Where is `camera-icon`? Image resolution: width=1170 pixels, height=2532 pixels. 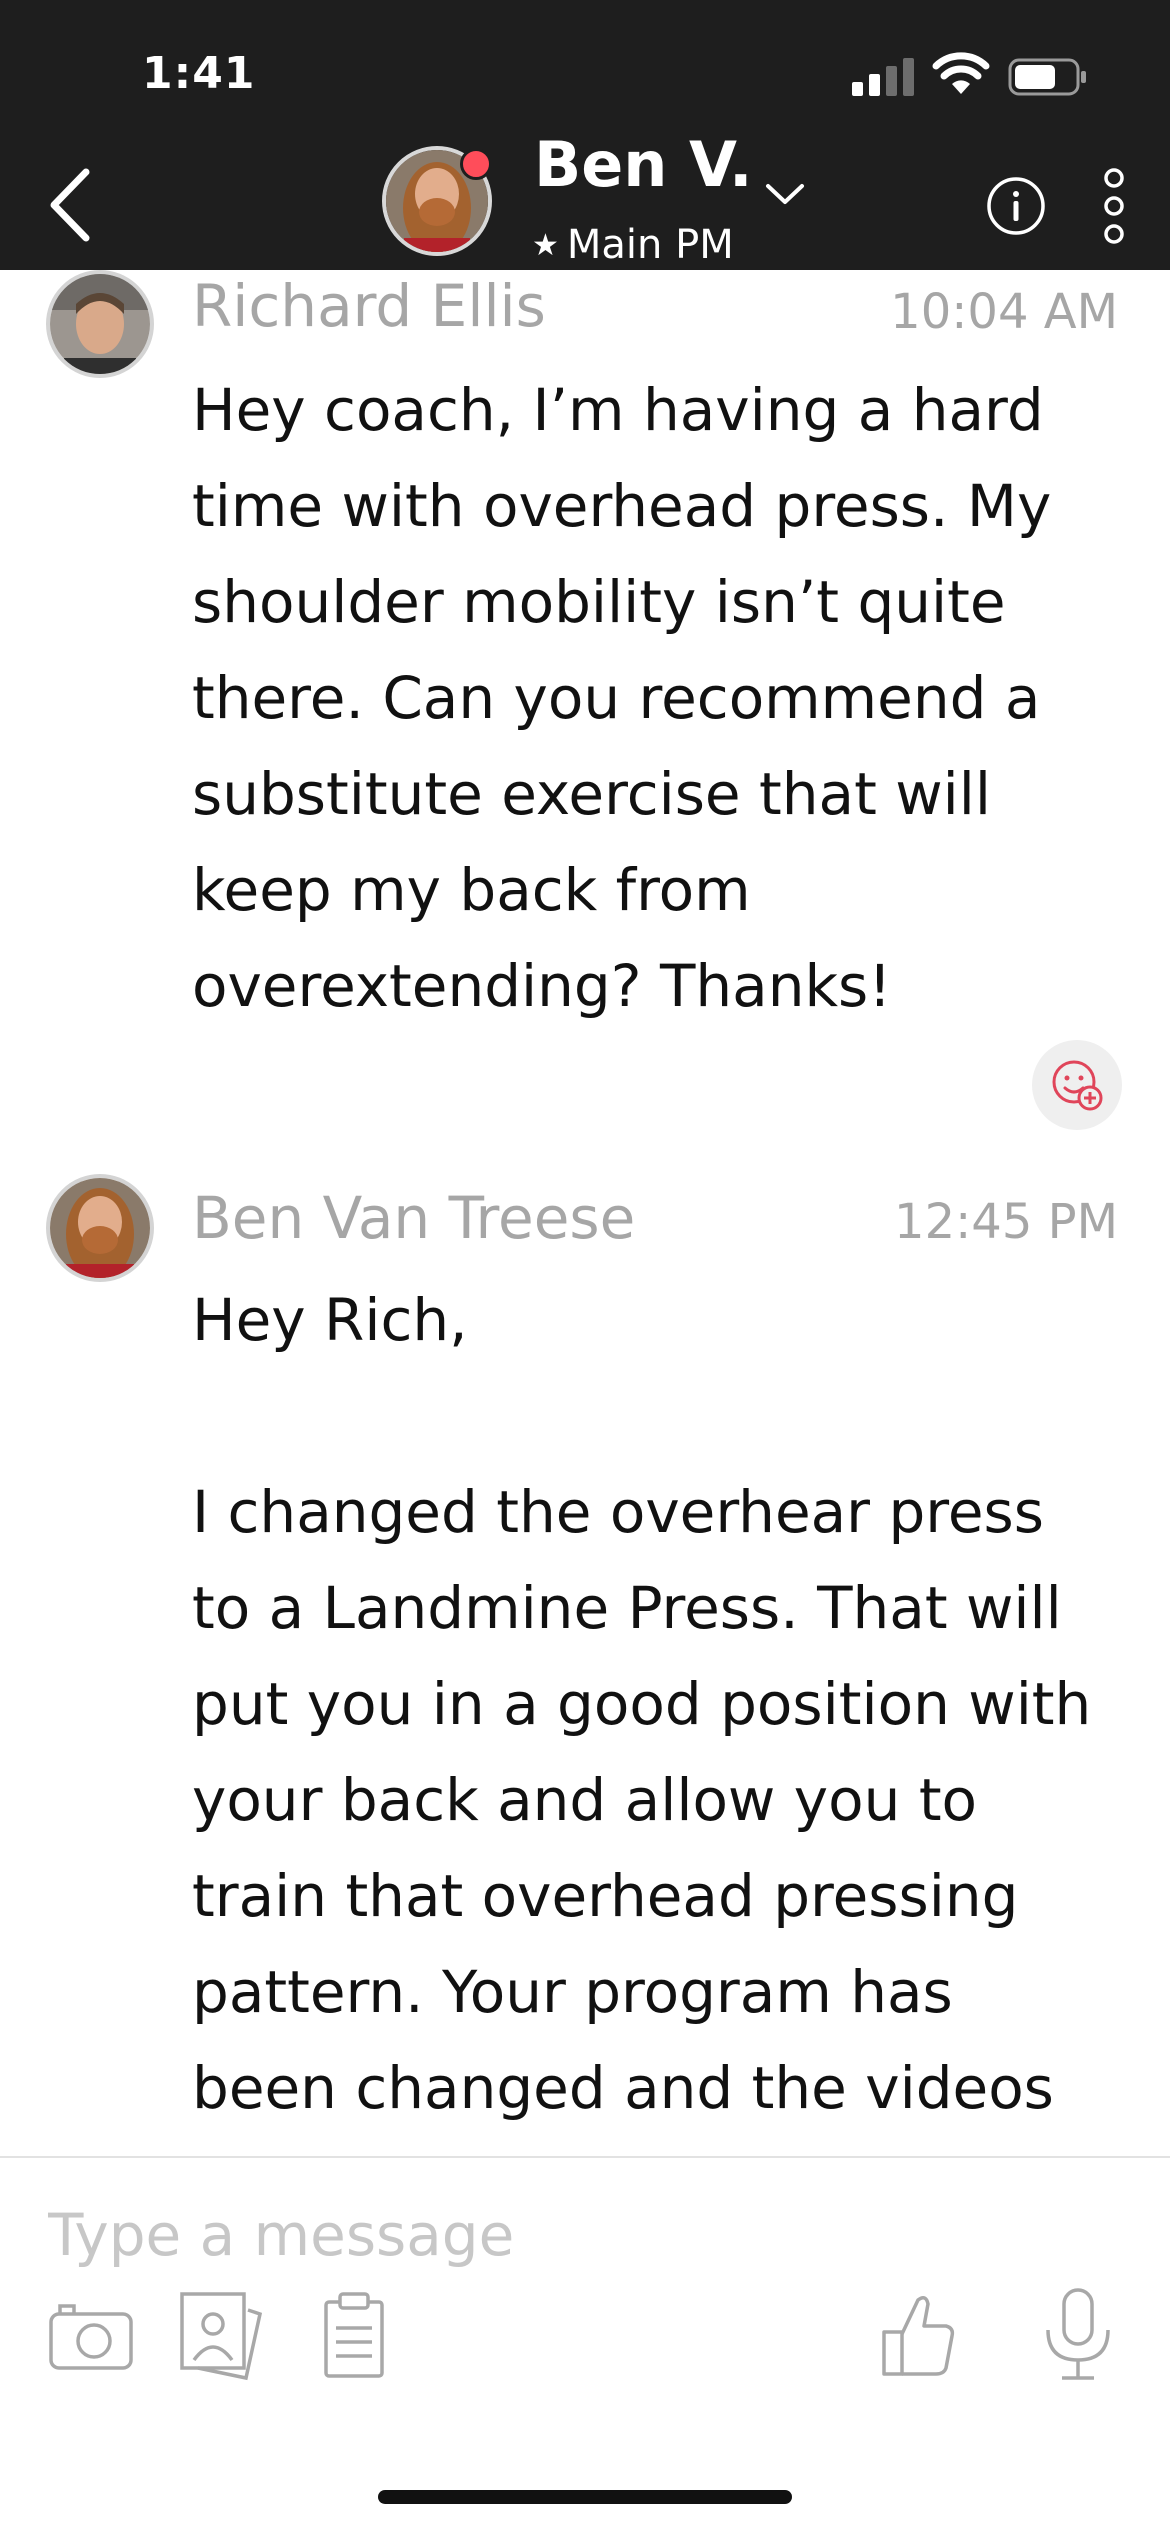 camera-icon is located at coordinates (91, 2336).